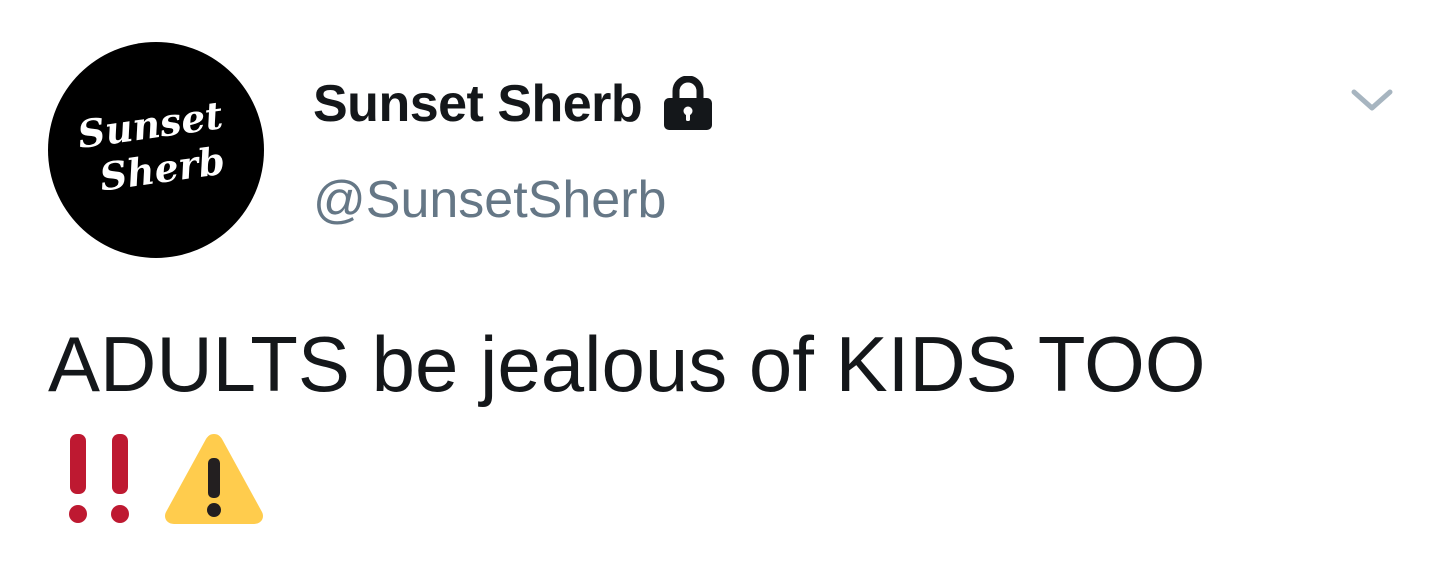 The width and height of the screenshot is (1440, 564). What do you see at coordinates (214, 479) in the screenshot?
I see `warning-icon` at bounding box center [214, 479].